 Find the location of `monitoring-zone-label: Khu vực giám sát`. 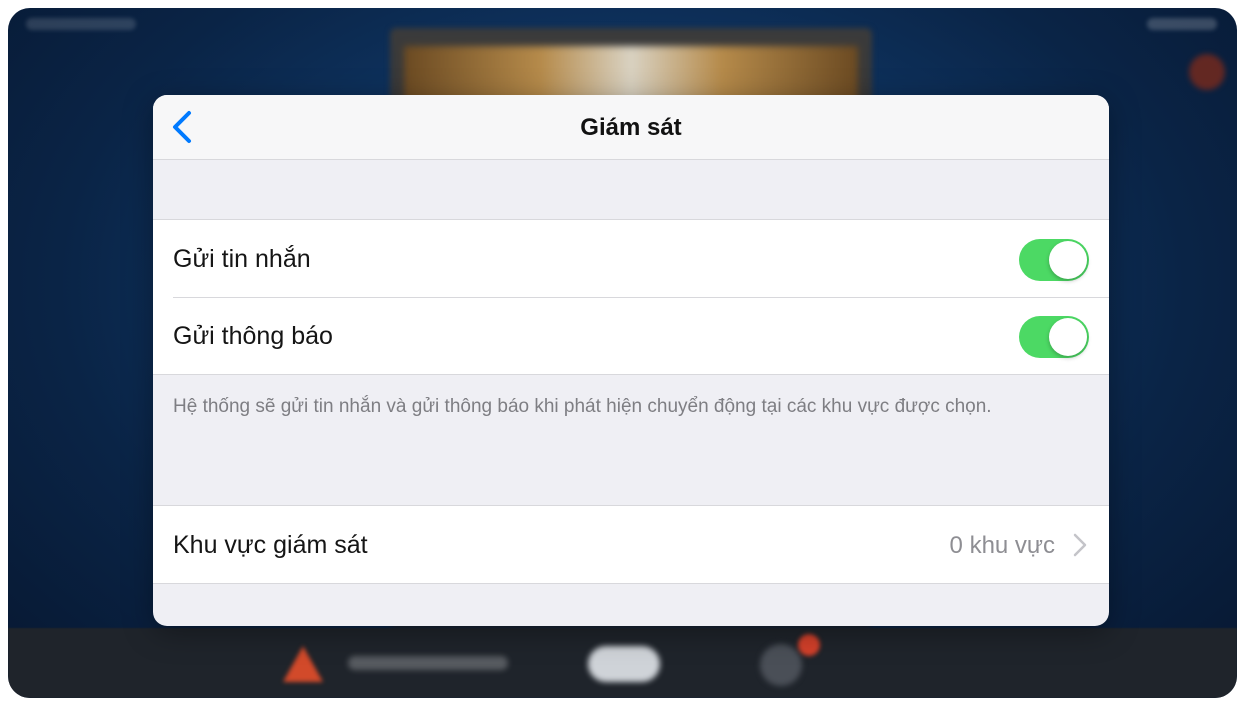

monitoring-zone-label: Khu vực giám sát is located at coordinates (270, 545).